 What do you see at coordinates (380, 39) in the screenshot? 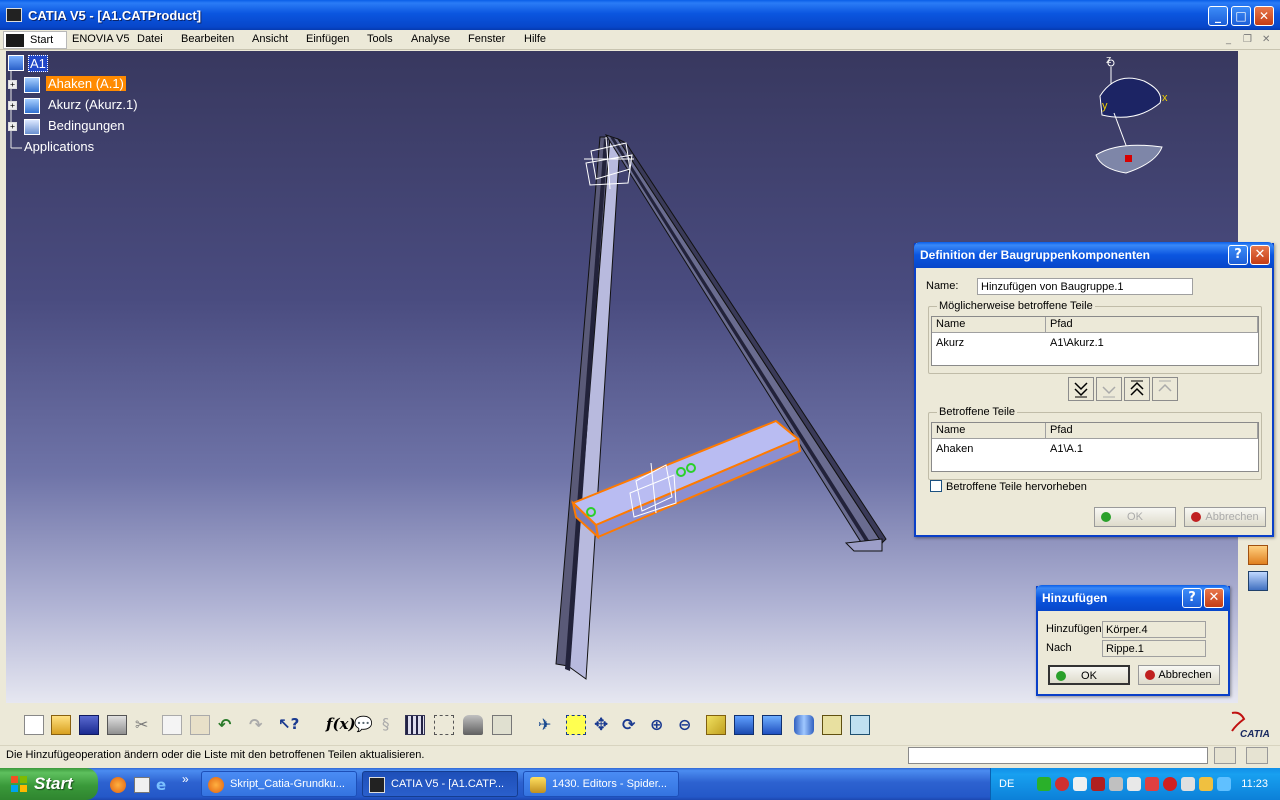
I see `menu-tools: Tools` at bounding box center [380, 39].